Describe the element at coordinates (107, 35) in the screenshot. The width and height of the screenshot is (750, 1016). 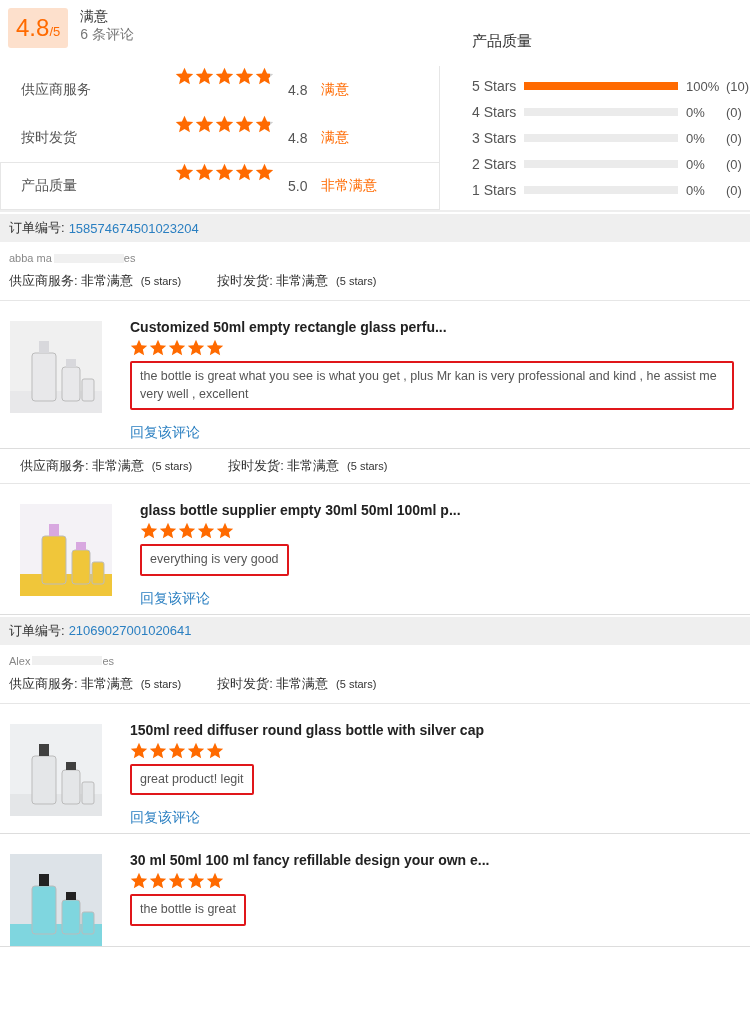
I see `review-count: 6 条评论` at that location.